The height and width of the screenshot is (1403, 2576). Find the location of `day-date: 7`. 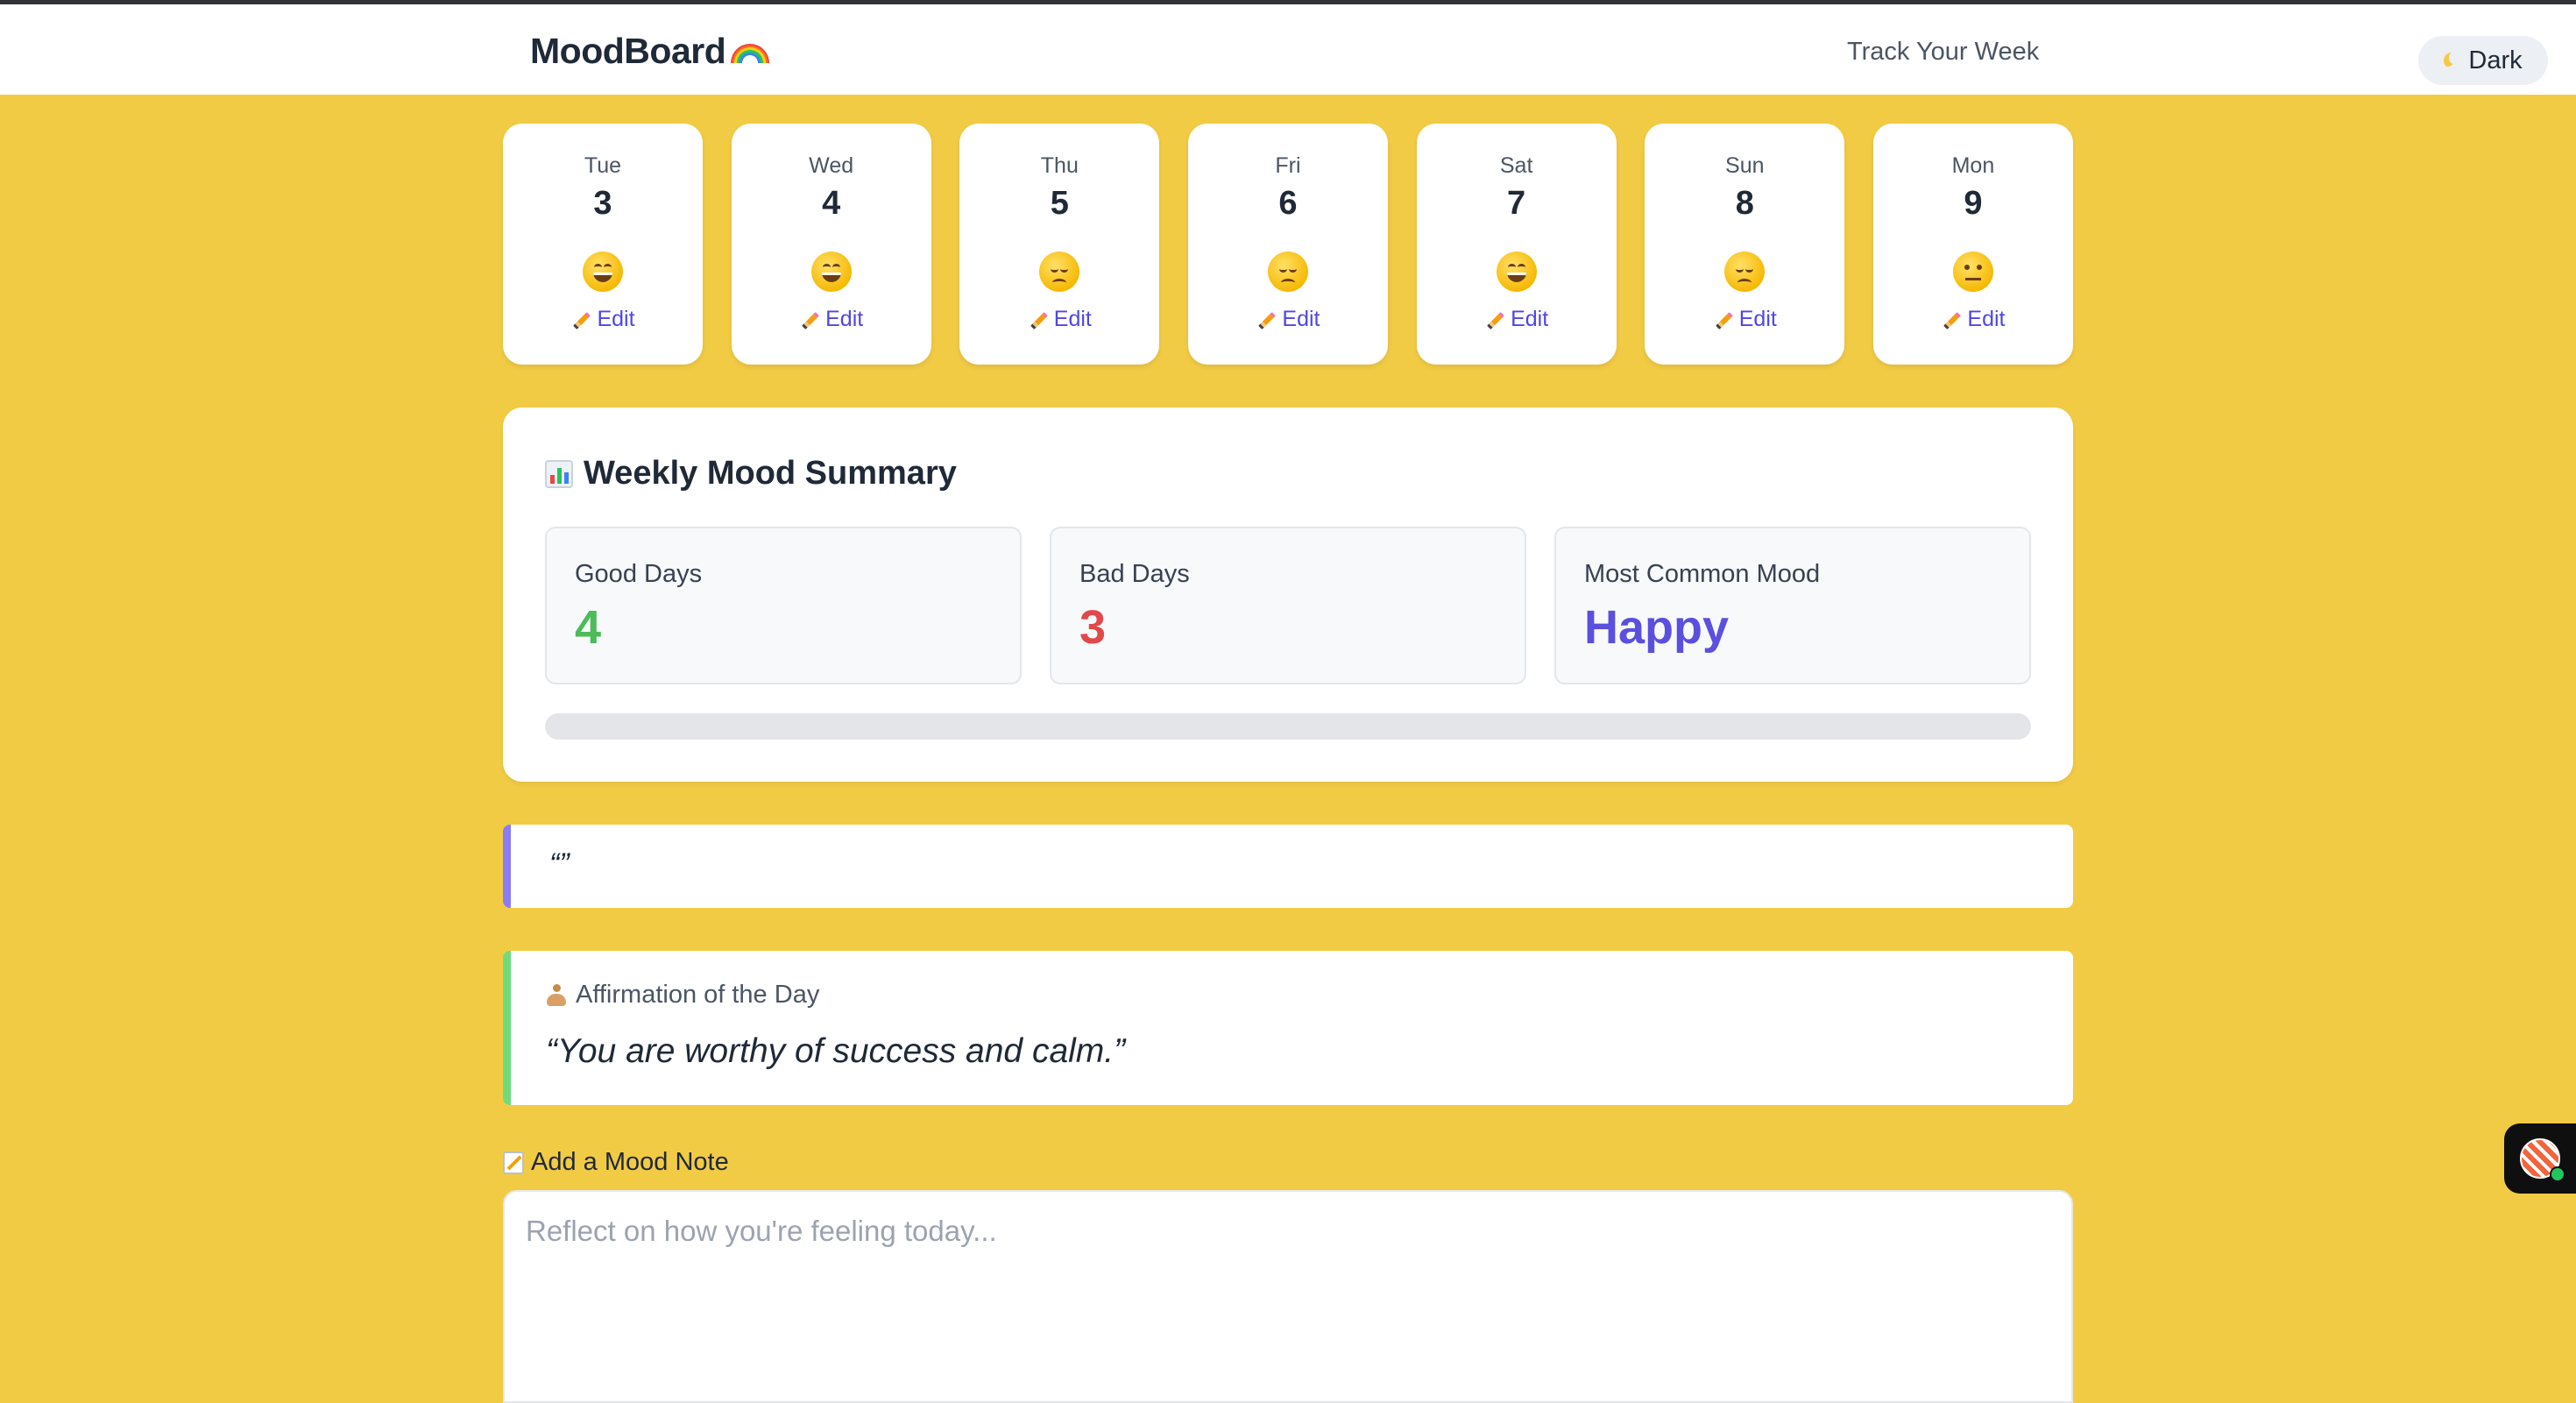

day-date: 7 is located at coordinates (1516, 204).